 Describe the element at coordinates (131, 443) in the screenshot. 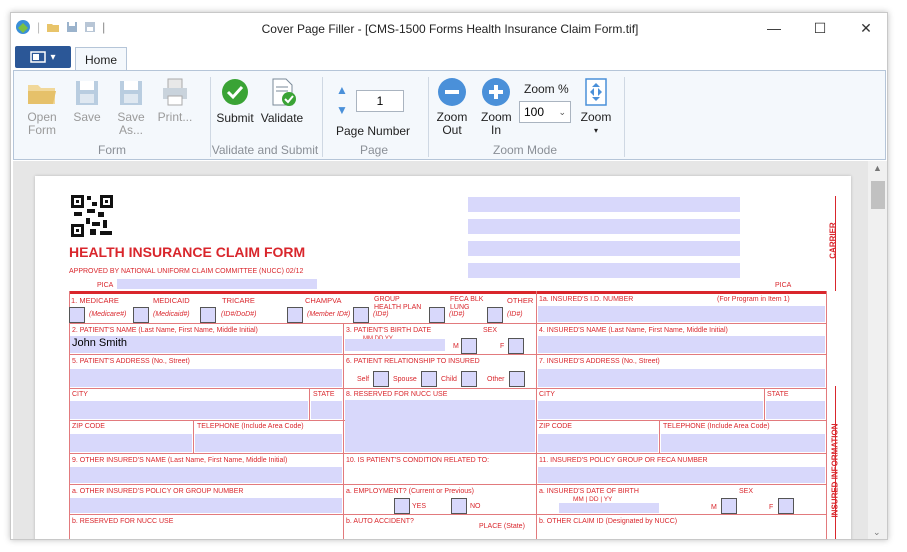

I see `patient-zip-field` at that location.